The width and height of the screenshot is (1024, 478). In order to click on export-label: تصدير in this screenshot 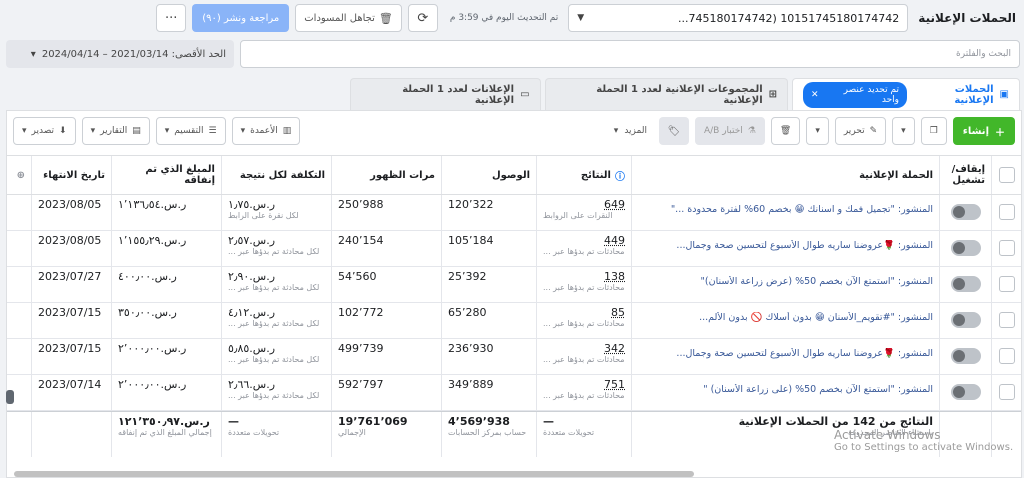, I will do `click(43, 131)`.